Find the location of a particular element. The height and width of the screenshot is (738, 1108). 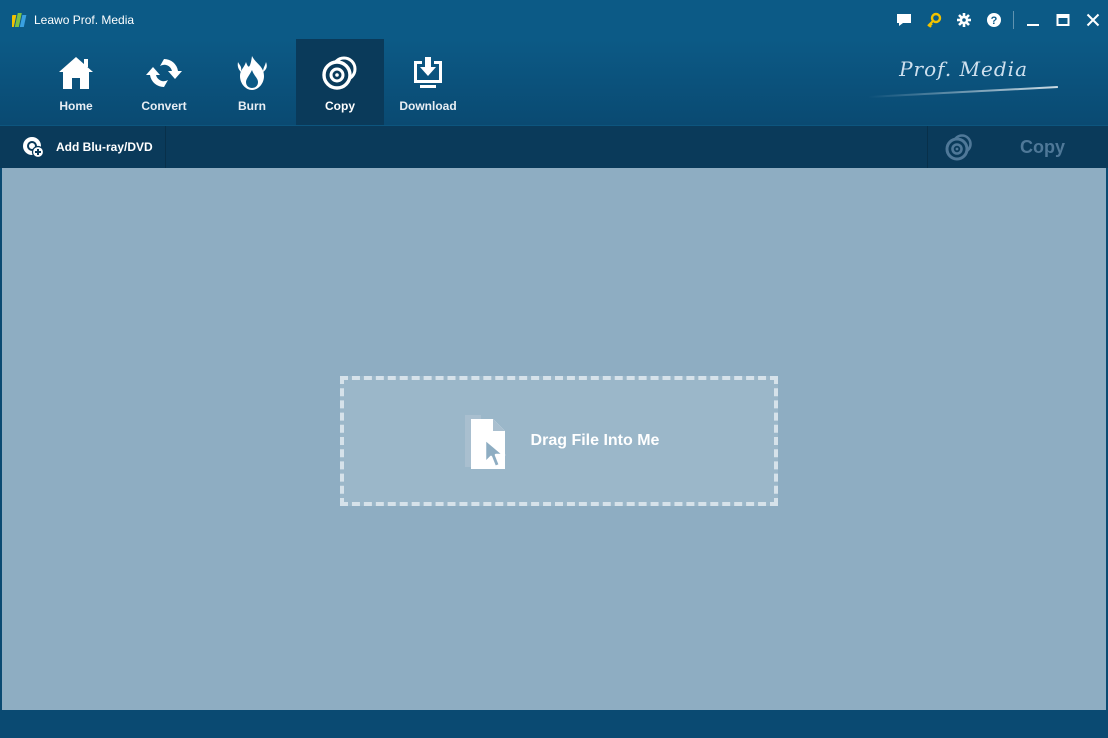

app-title: Leawo Prof. Media is located at coordinates (84, 20).